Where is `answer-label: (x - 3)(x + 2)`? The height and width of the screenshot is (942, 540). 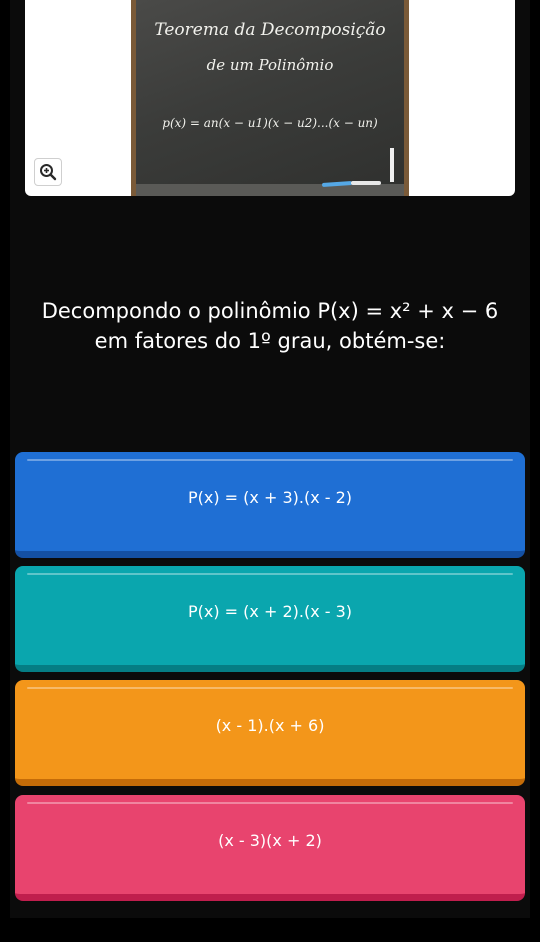 answer-label: (x - 3)(x + 2) is located at coordinates (270, 840).